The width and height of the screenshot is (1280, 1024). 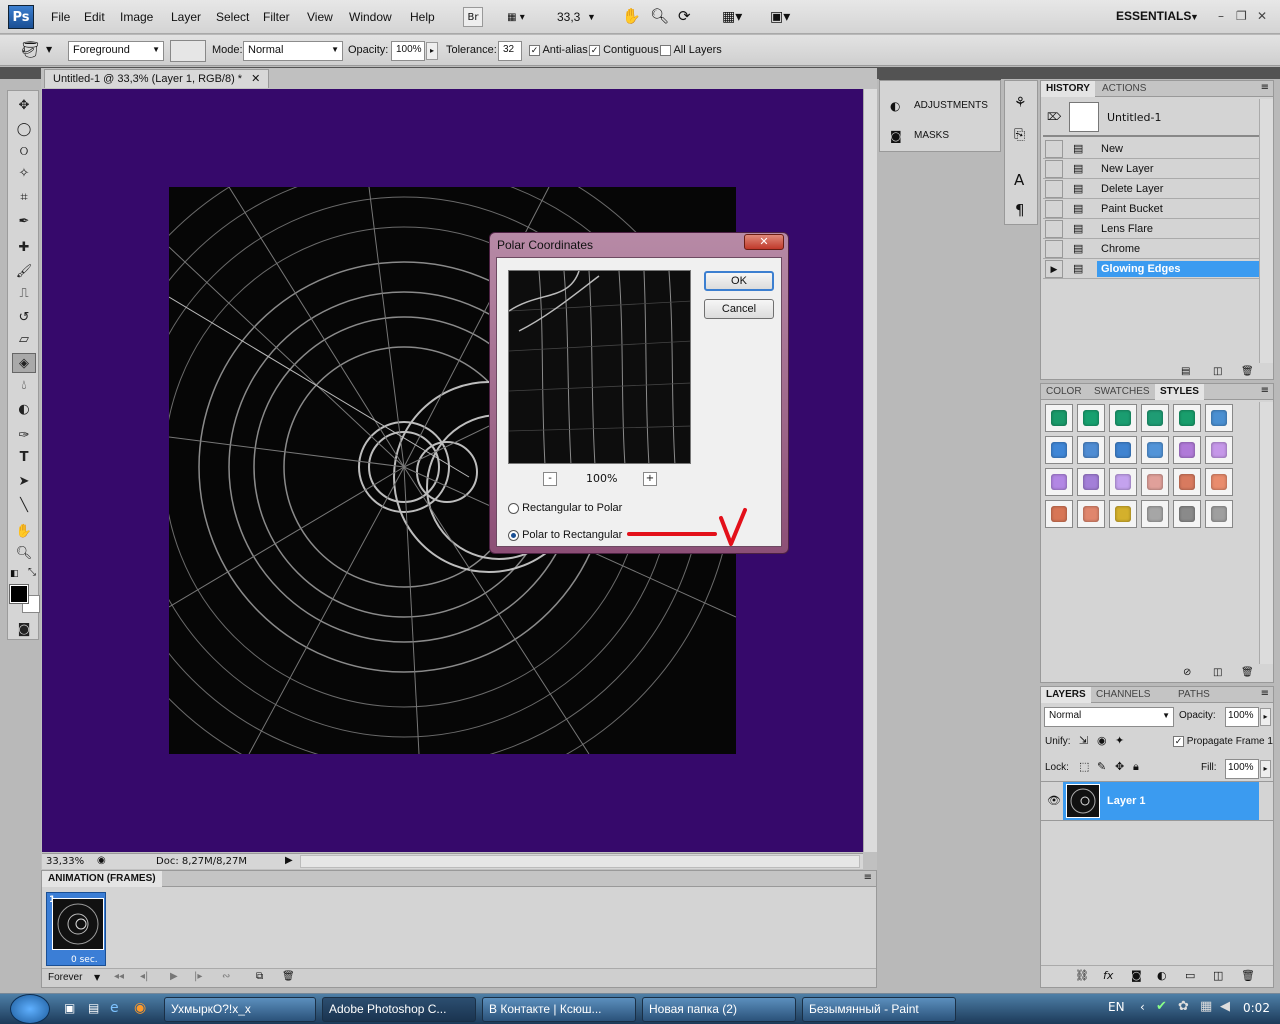 What do you see at coordinates (1179, 392) in the screenshot?
I see `tab-styles: STYLES` at bounding box center [1179, 392].